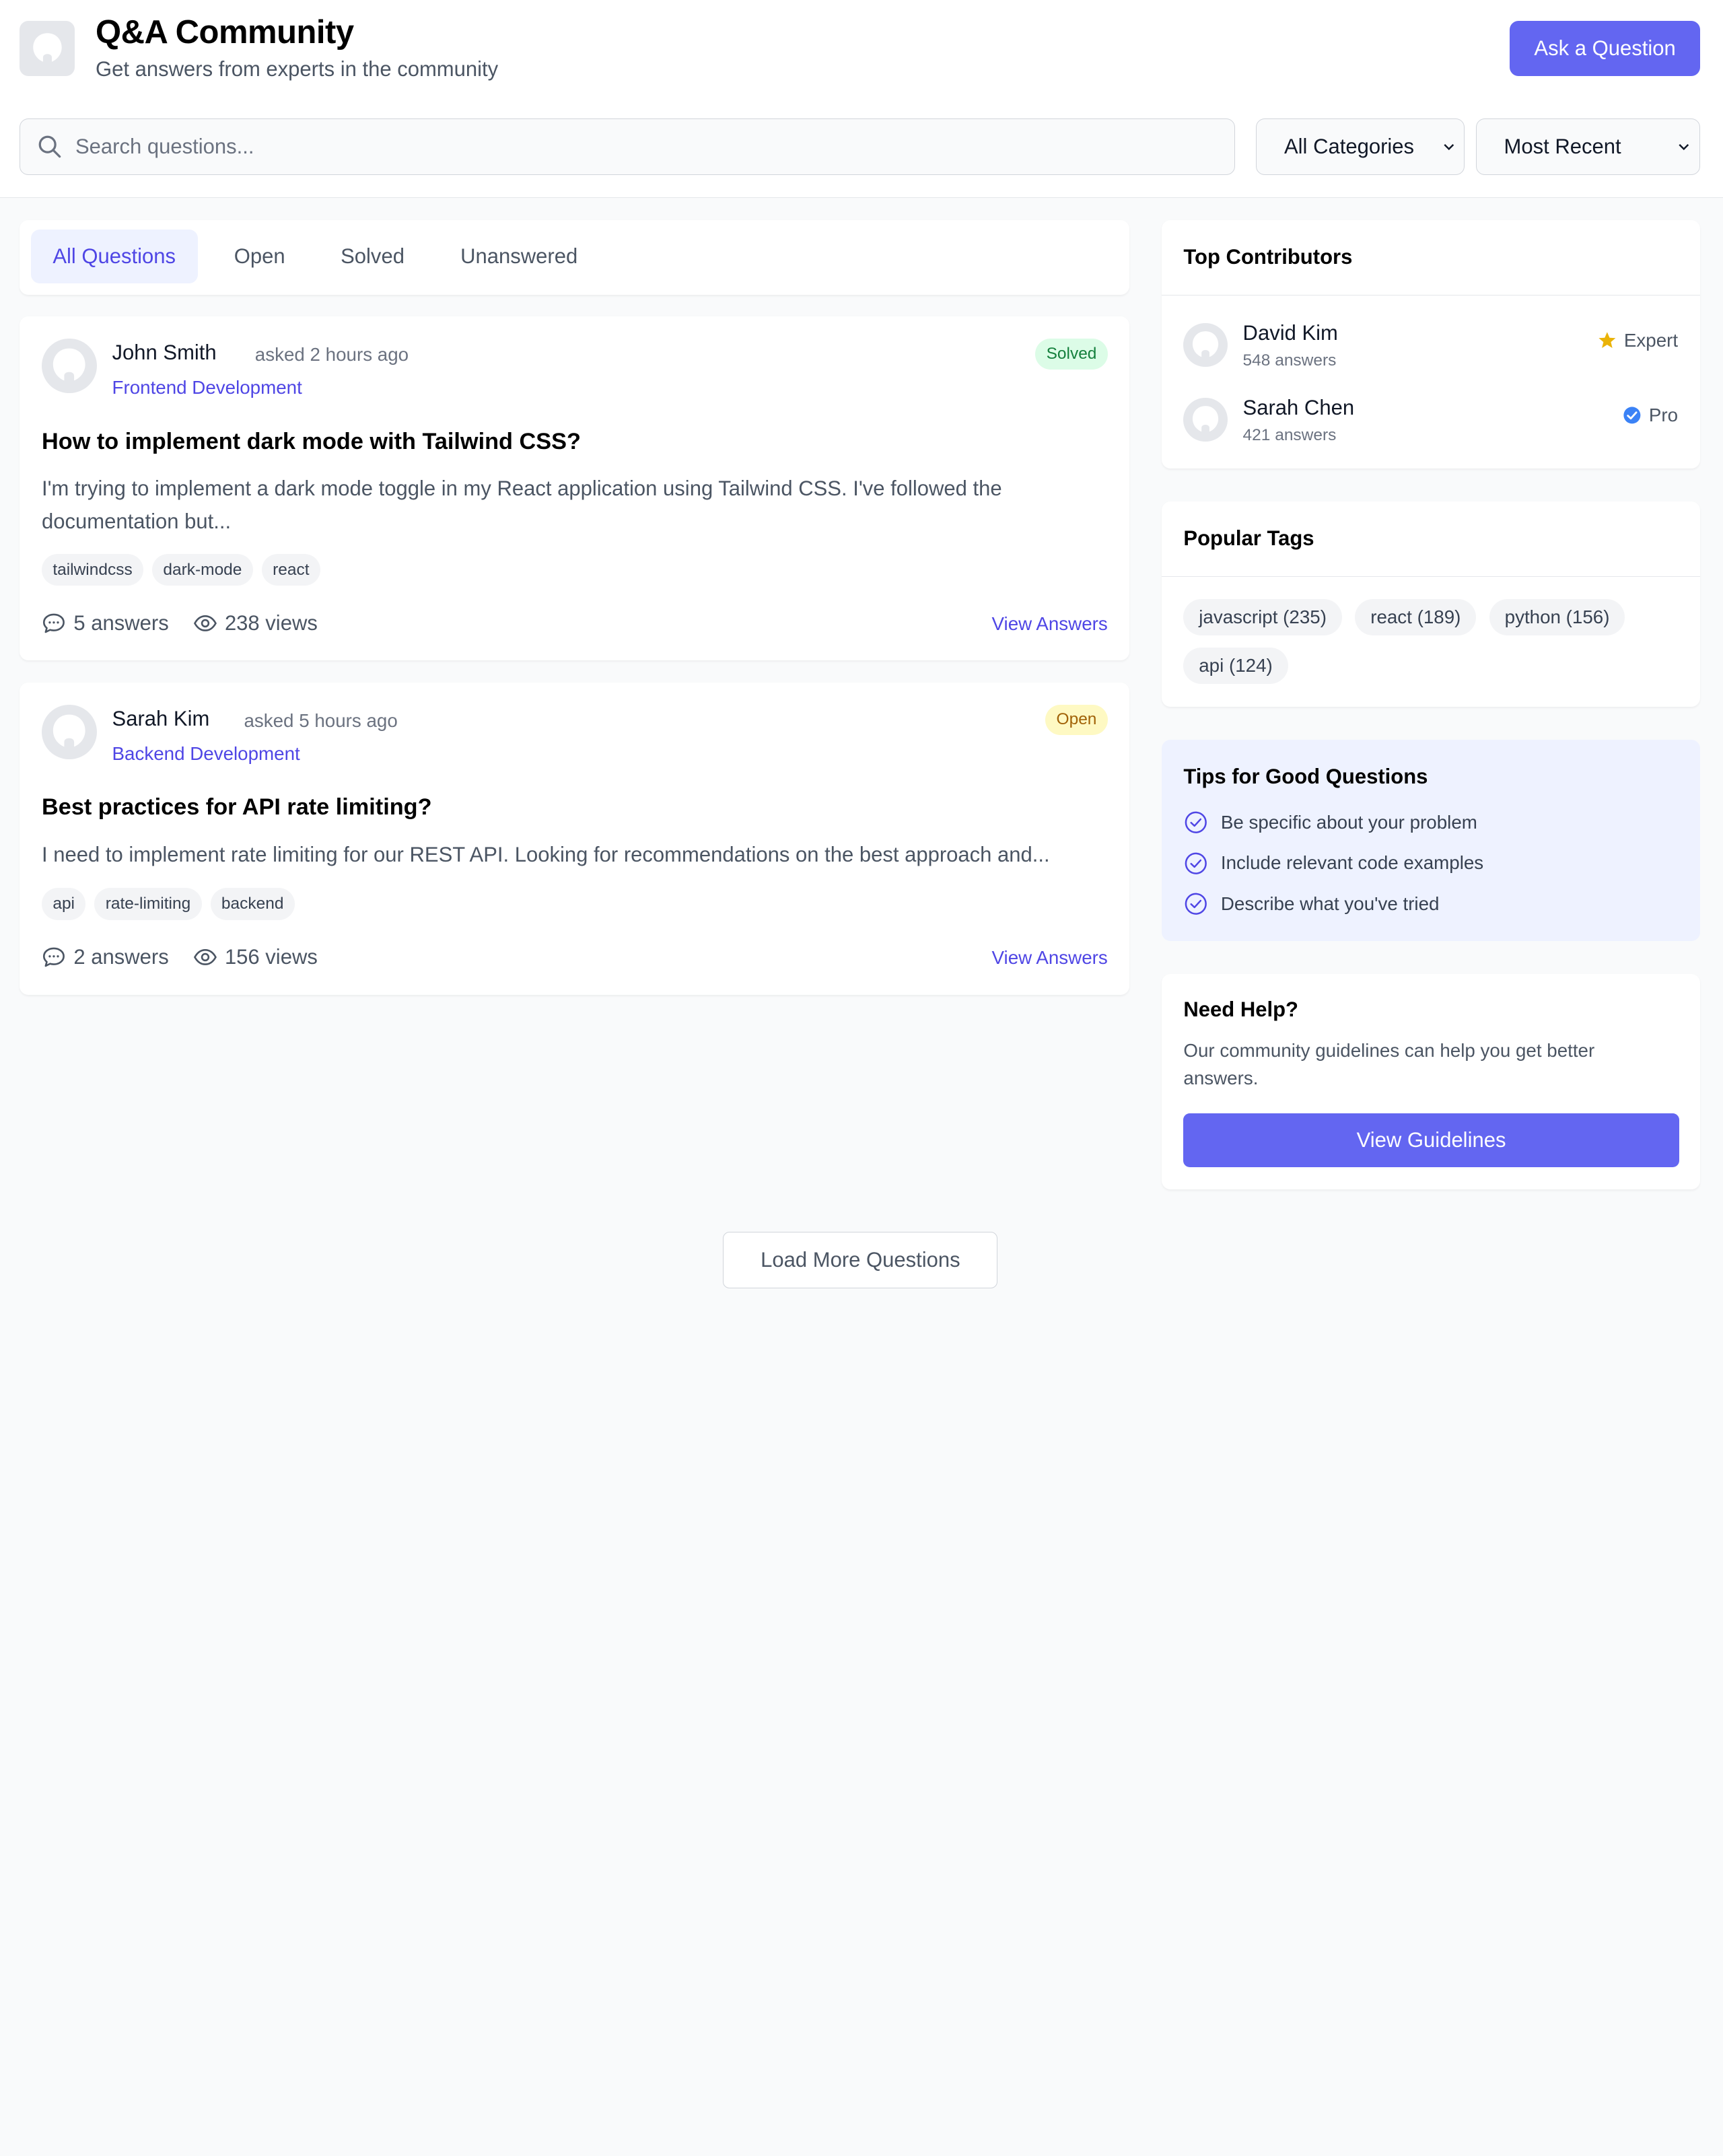 This screenshot has height=2156, width=1723. What do you see at coordinates (860, 1260) in the screenshot?
I see `load-more-button: Load More Questions` at bounding box center [860, 1260].